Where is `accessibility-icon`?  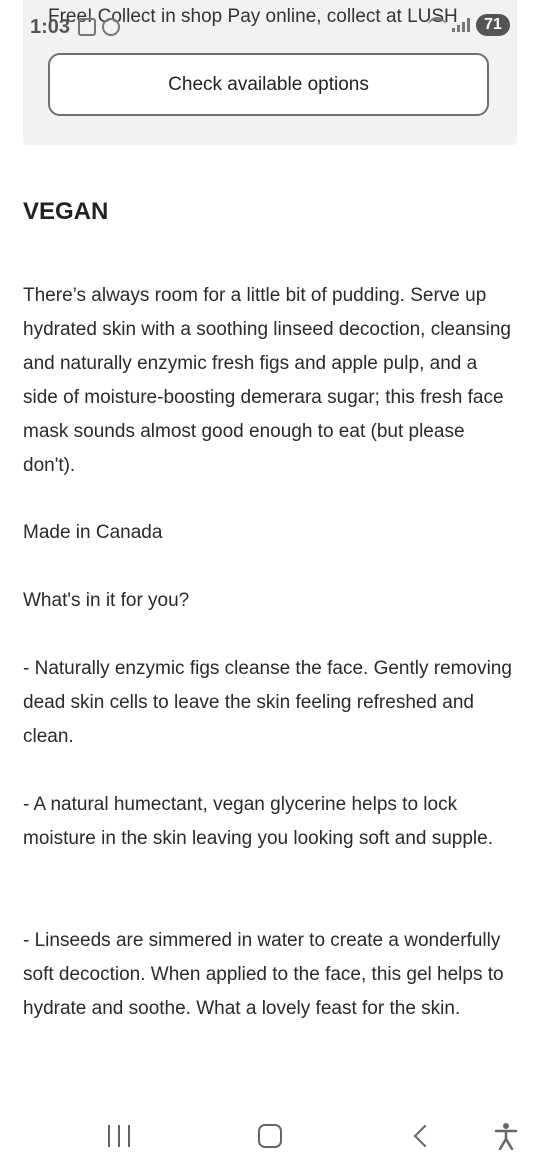
accessibility-icon is located at coordinates (506, 1136).